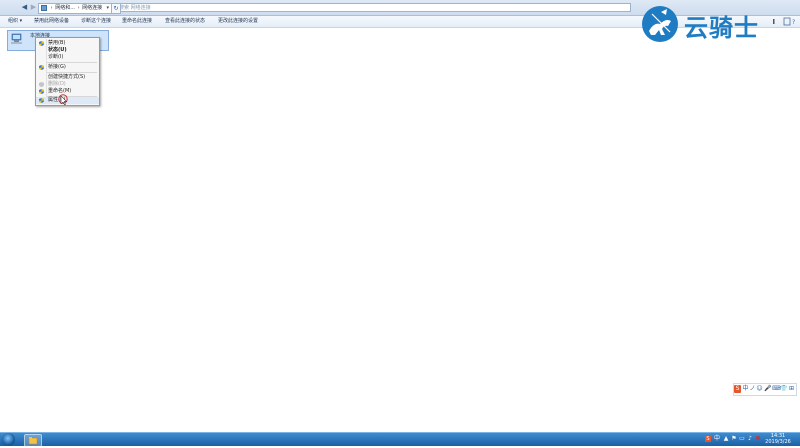 The width and height of the screenshot is (800, 448). Describe the element at coordinates (721, 28) in the screenshot. I see `logo-text: 云骑士` at that location.